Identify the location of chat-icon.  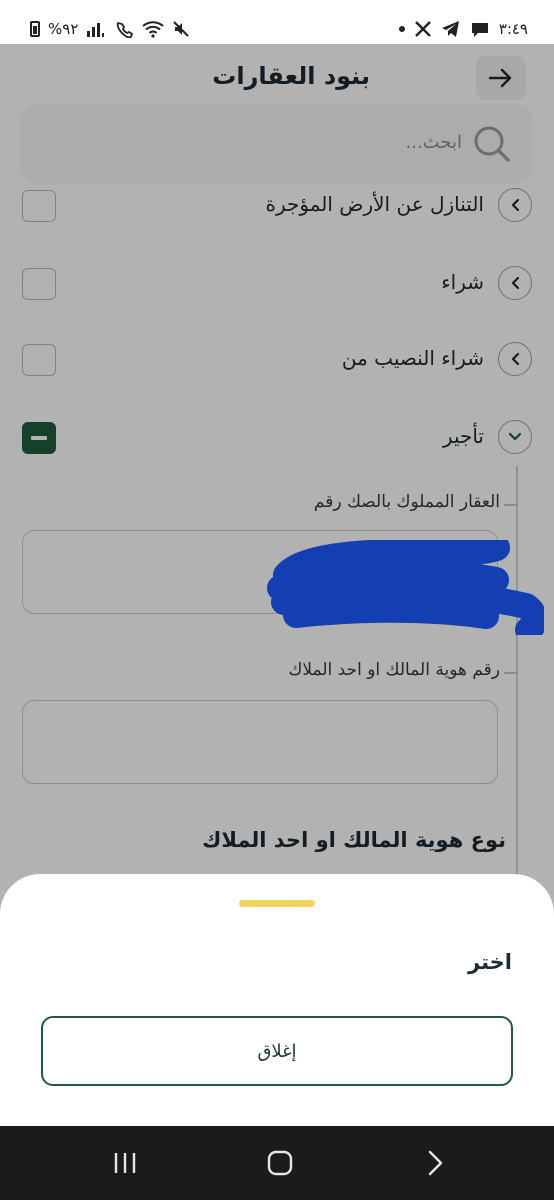
(479, 30).